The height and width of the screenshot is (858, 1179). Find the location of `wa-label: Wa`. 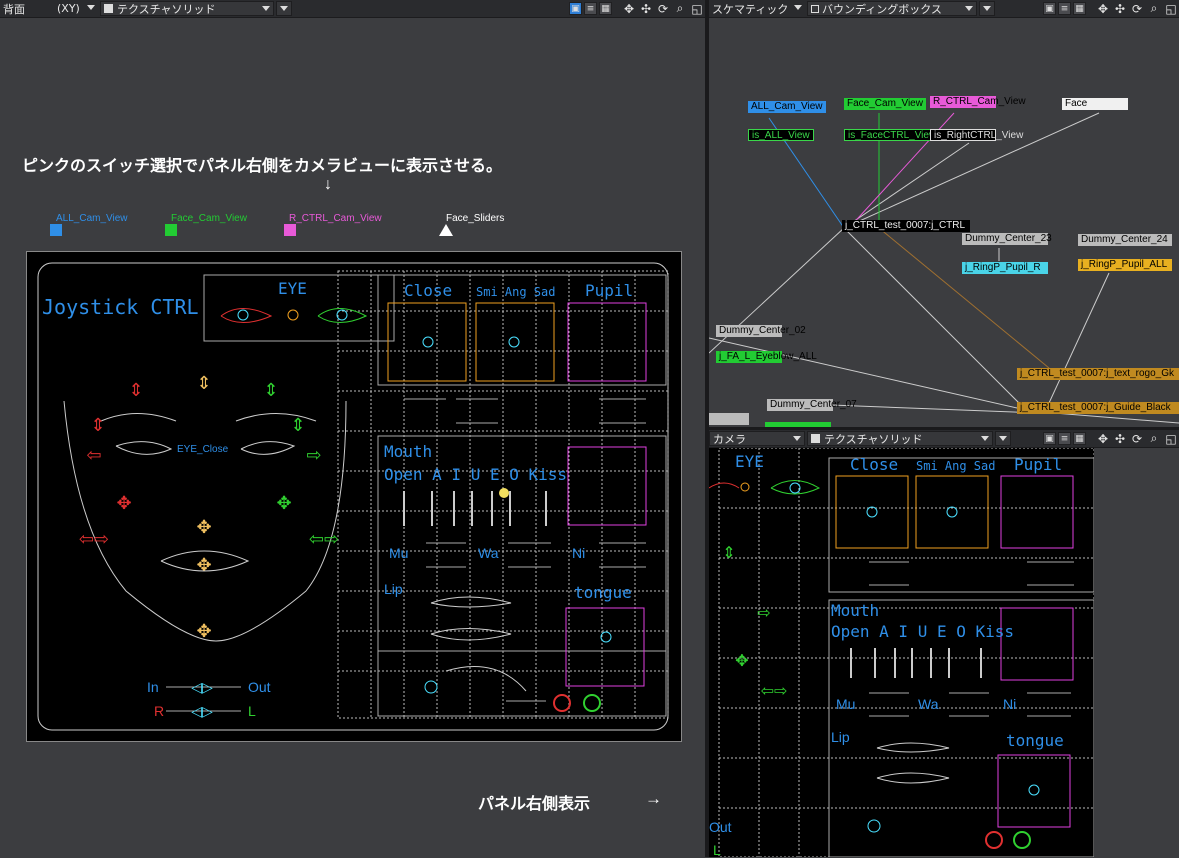

wa-label: Wa is located at coordinates (488, 553).